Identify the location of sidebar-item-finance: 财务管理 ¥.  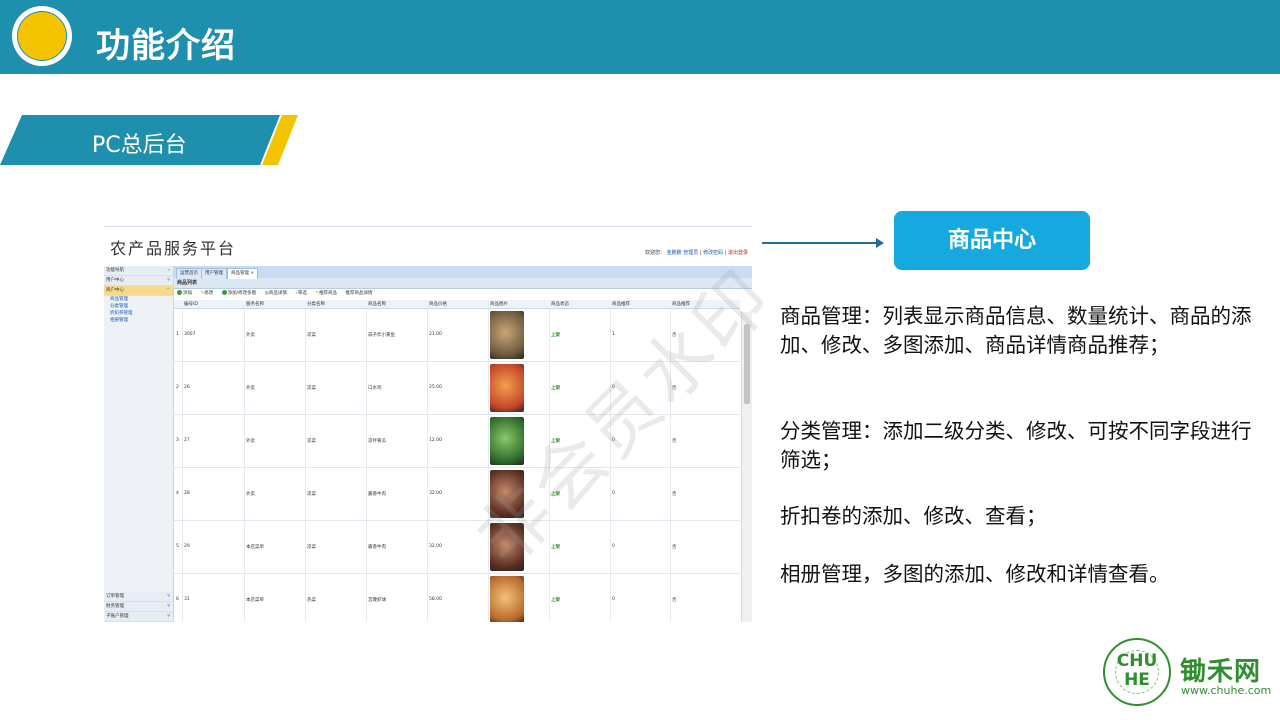
(138, 607).